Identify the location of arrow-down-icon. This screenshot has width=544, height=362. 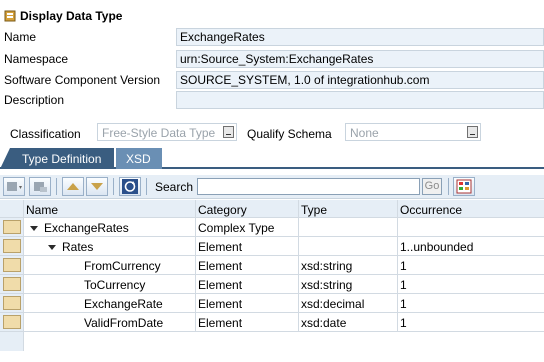
(97, 186).